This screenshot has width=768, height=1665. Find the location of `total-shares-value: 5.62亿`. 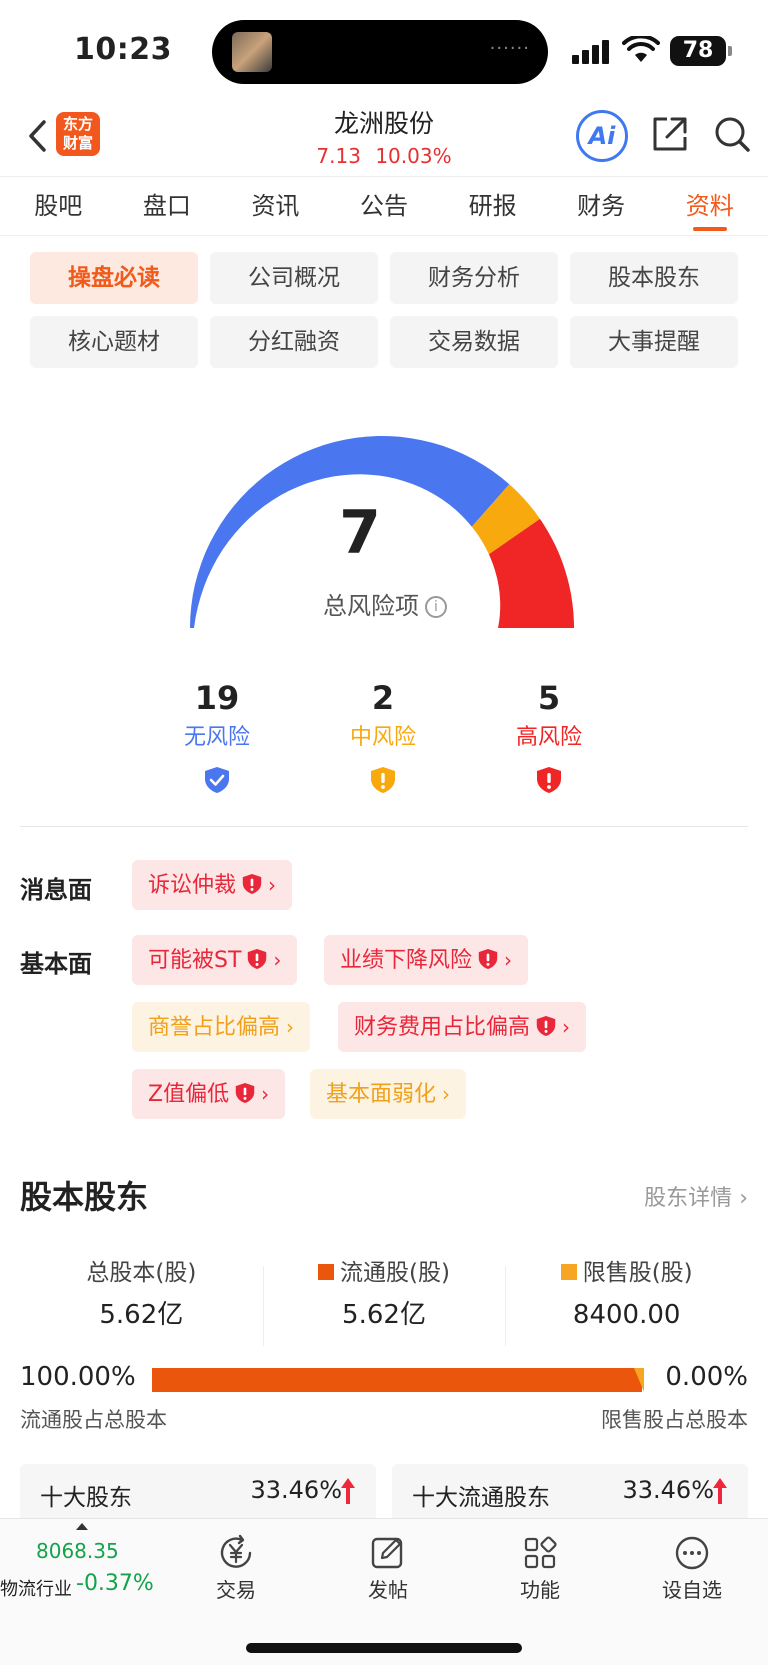

total-shares-value: 5.62亿 is located at coordinates (141, 1315).